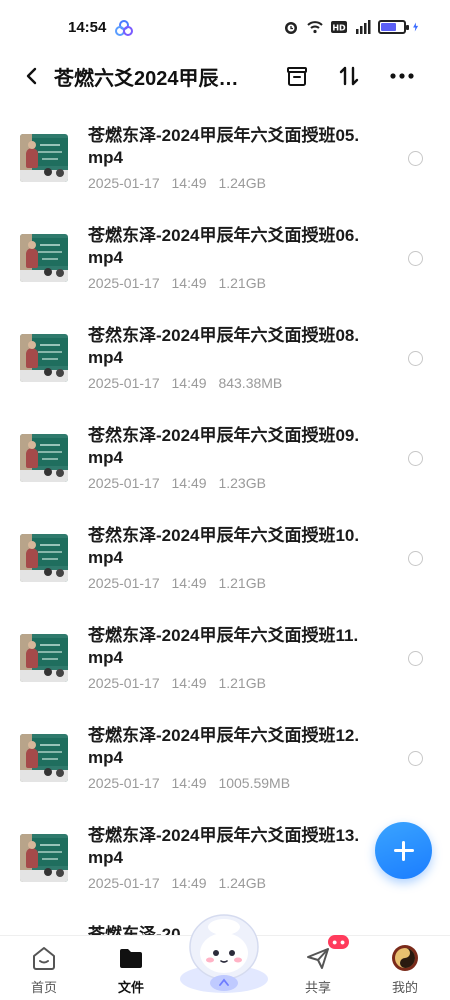 Image resolution: width=450 pixels, height=1000 pixels. I want to click on file-size: 1005.59MB, so click(254, 783).